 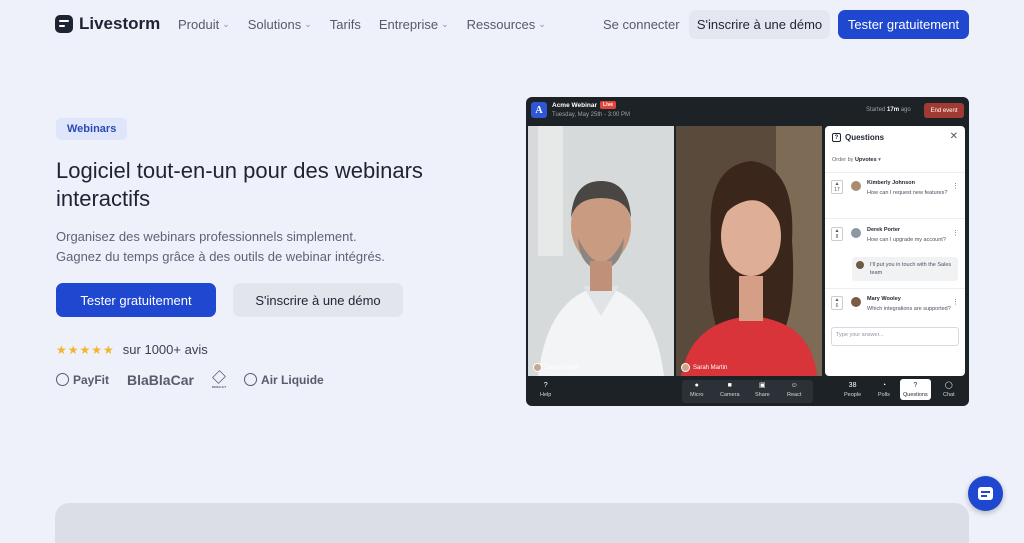 I want to click on rating: ★★★★★ sur 1000+ avis, so click(x=132, y=349).